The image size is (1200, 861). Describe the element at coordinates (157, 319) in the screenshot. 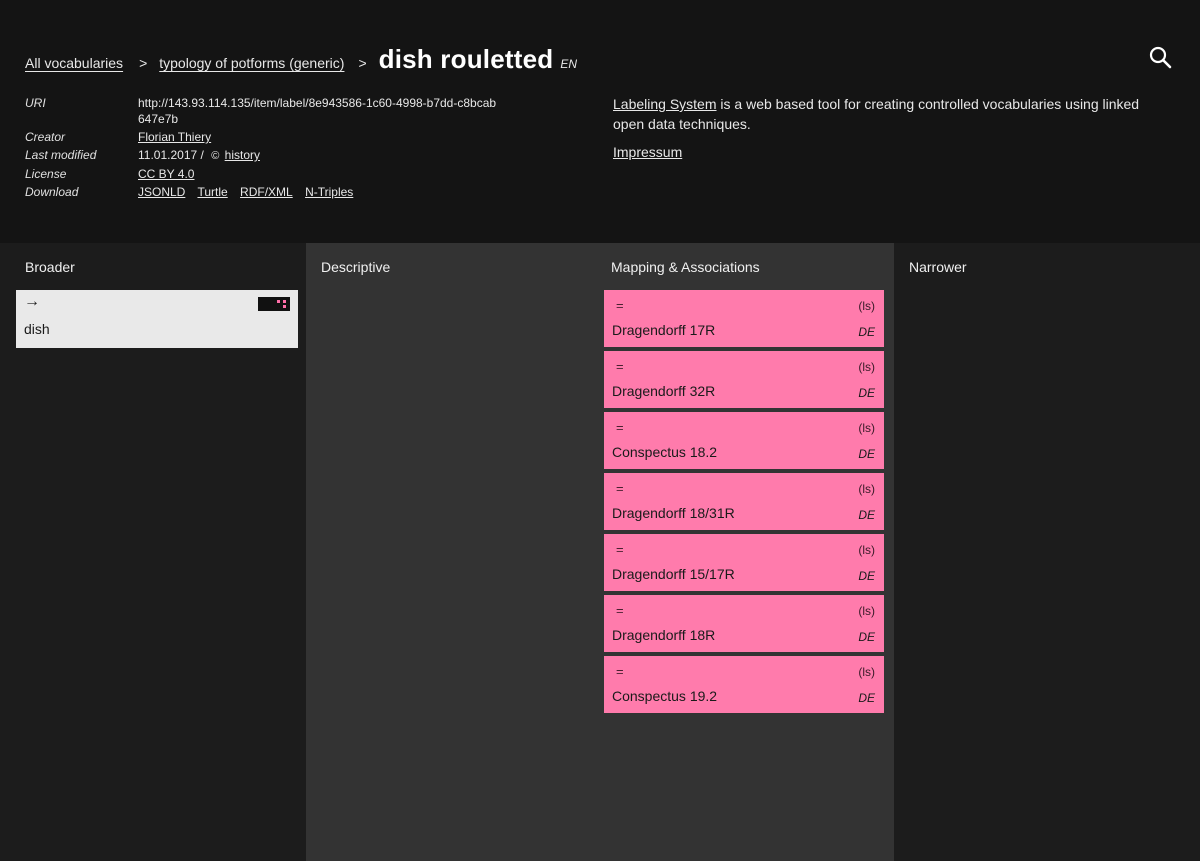

I see `broader-concept-card: → dish` at that location.